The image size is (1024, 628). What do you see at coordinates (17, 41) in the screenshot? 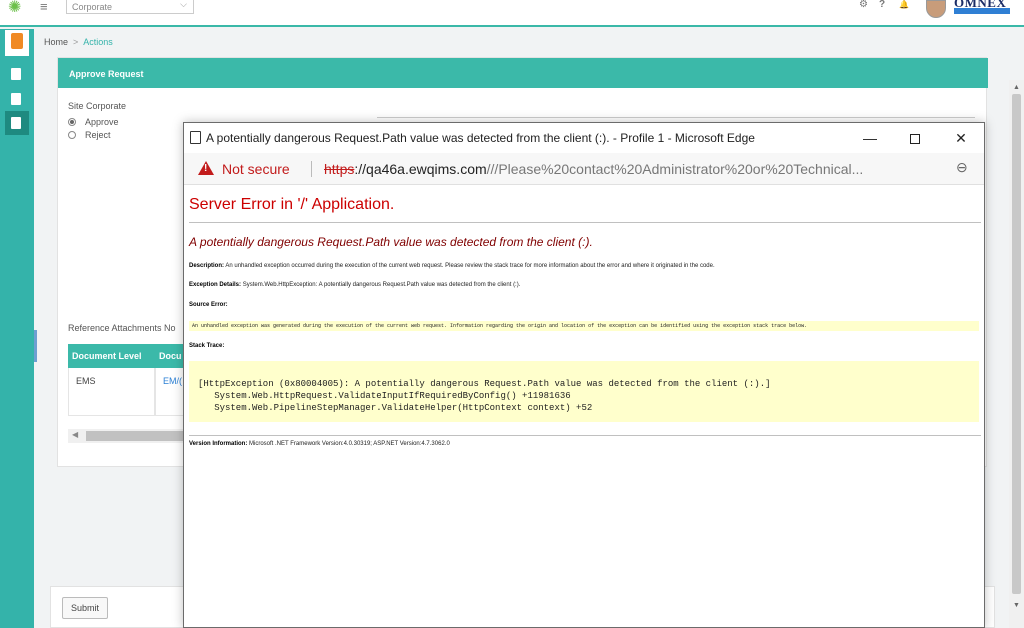
I see `document-app-icon` at bounding box center [17, 41].